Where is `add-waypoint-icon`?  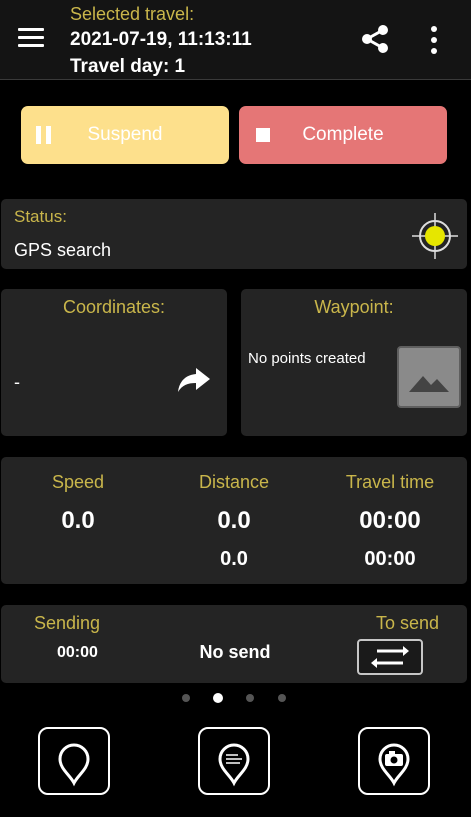 add-waypoint-icon is located at coordinates (74, 765).